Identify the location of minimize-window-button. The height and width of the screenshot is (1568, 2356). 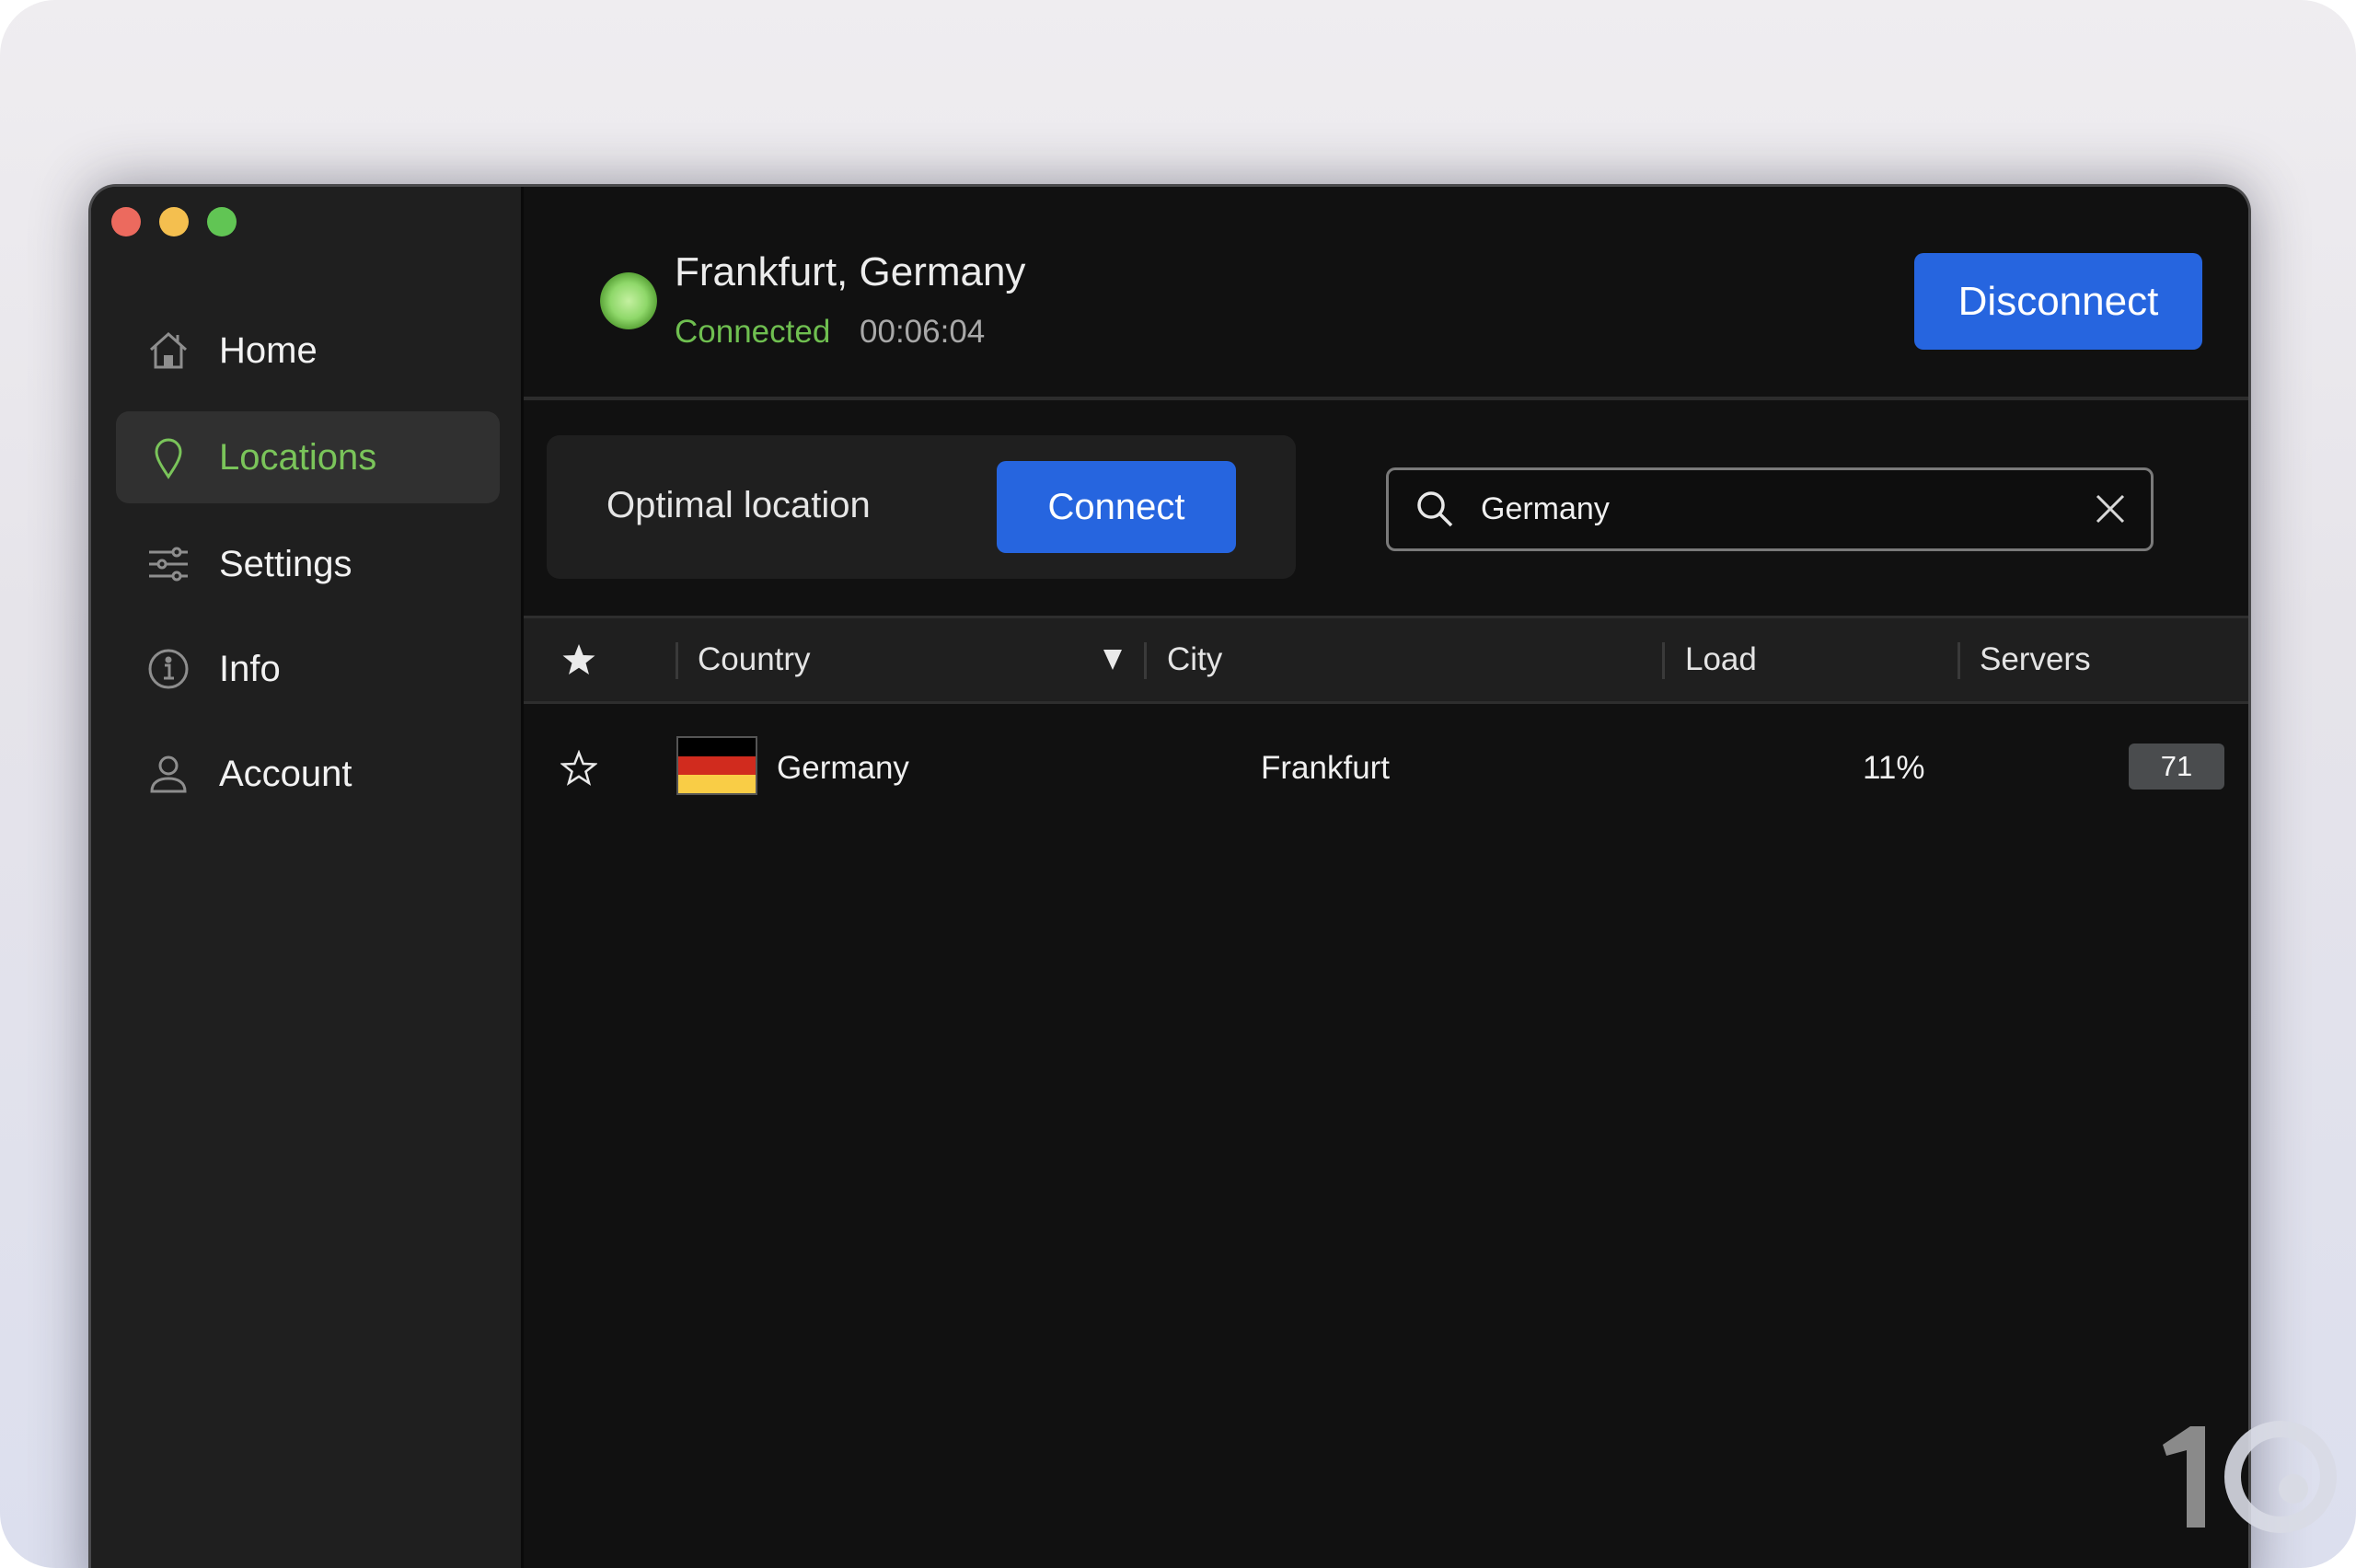
(174, 221).